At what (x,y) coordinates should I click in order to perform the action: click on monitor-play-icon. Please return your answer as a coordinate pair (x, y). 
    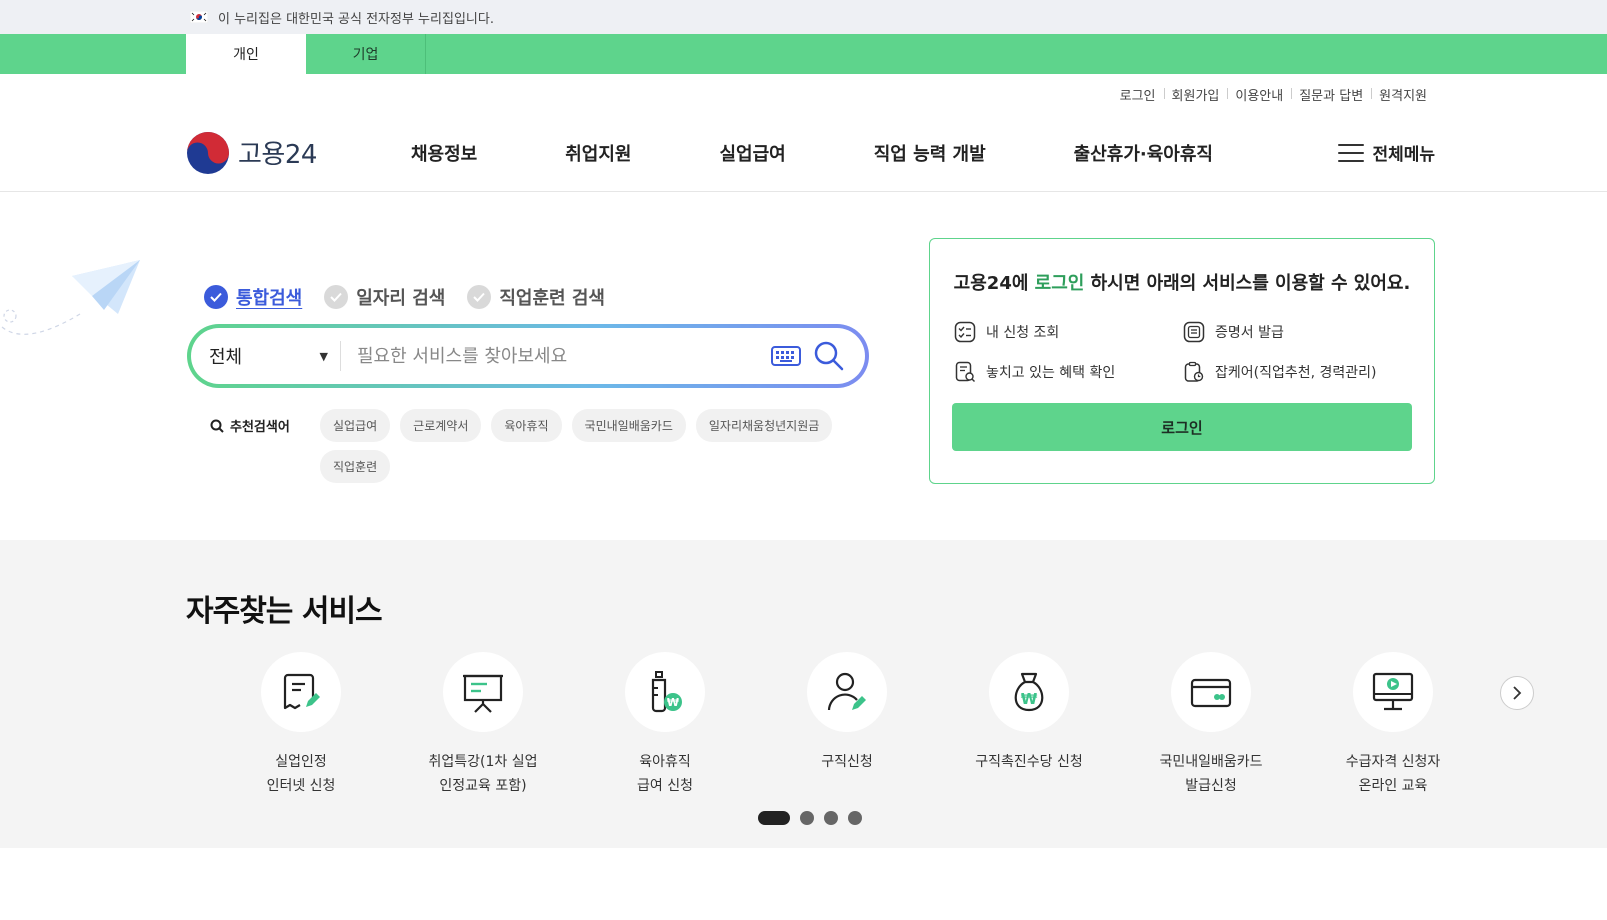
    Looking at the image, I should click on (1393, 691).